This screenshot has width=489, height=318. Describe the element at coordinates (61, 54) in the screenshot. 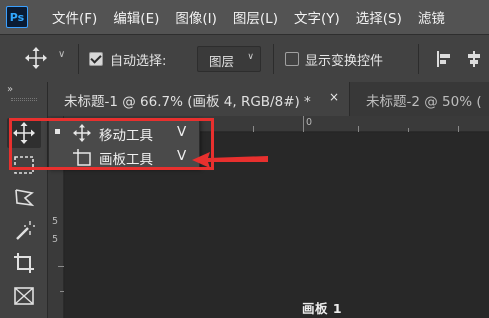

I see `tool-preset-caret-icon: ∨` at that location.